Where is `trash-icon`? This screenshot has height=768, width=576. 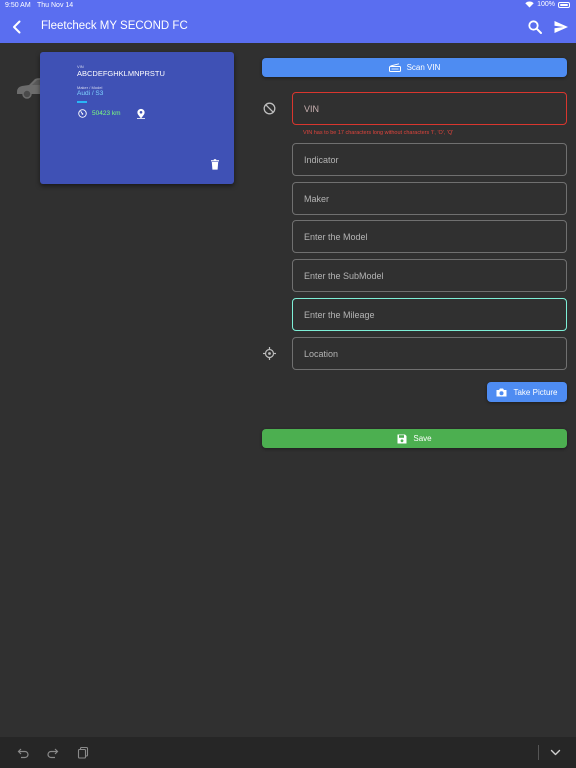 trash-icon is located at coordinates (215, 164).